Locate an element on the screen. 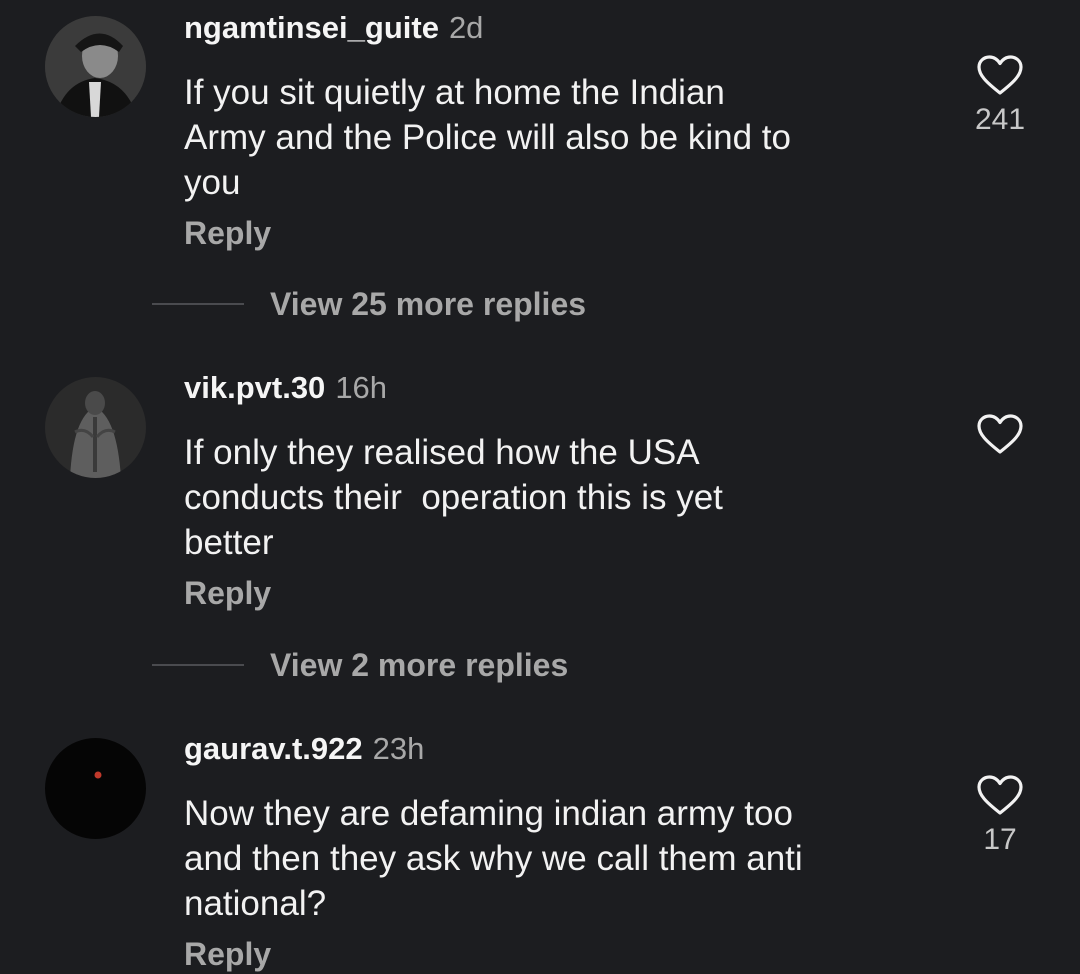 This screenshot has width=1080, height=974. timestamp: 2d is located at coordinates (466, 27).